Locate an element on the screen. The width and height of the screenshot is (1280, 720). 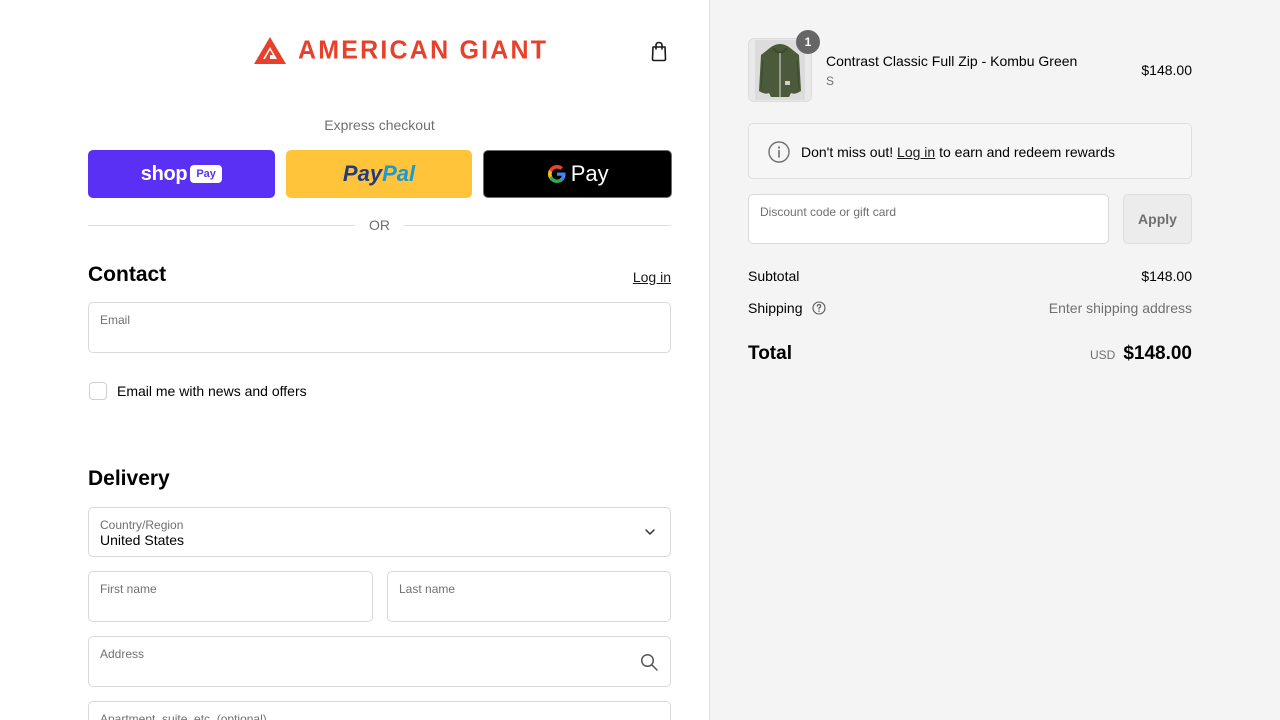
email-label: Email is located at coordinates (115, 320).